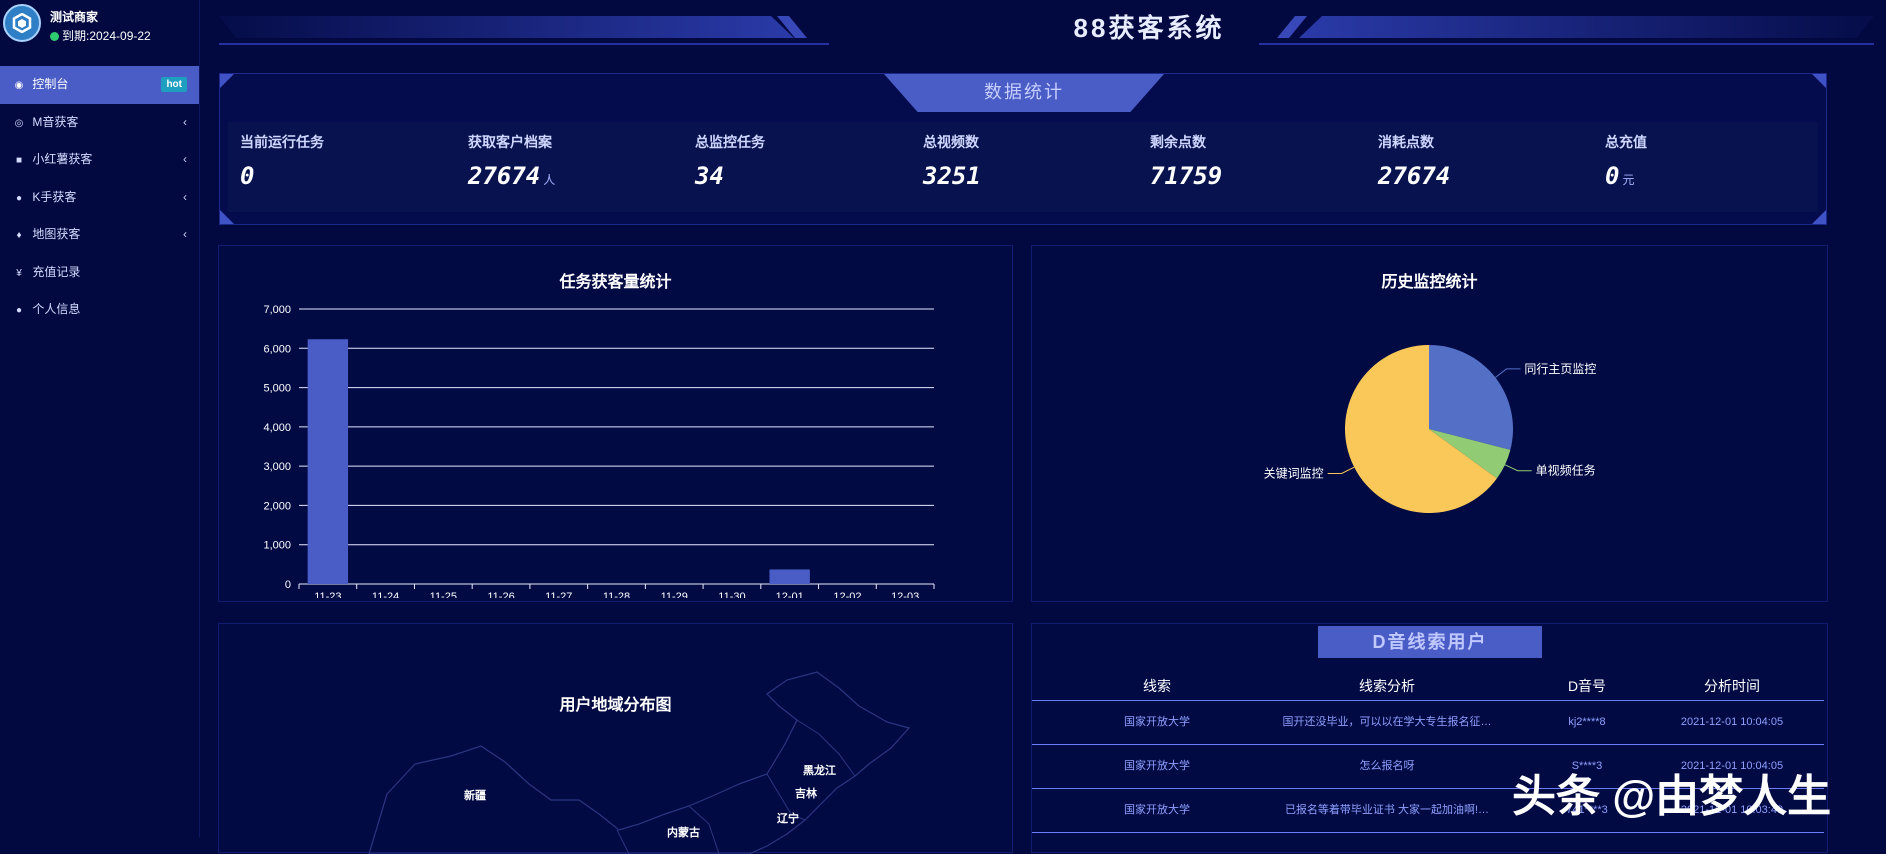 Image resolution: width=1886 pixels, height=854 pixels. I want to click on stat-label: 剩余点数, so click(1178, 142).